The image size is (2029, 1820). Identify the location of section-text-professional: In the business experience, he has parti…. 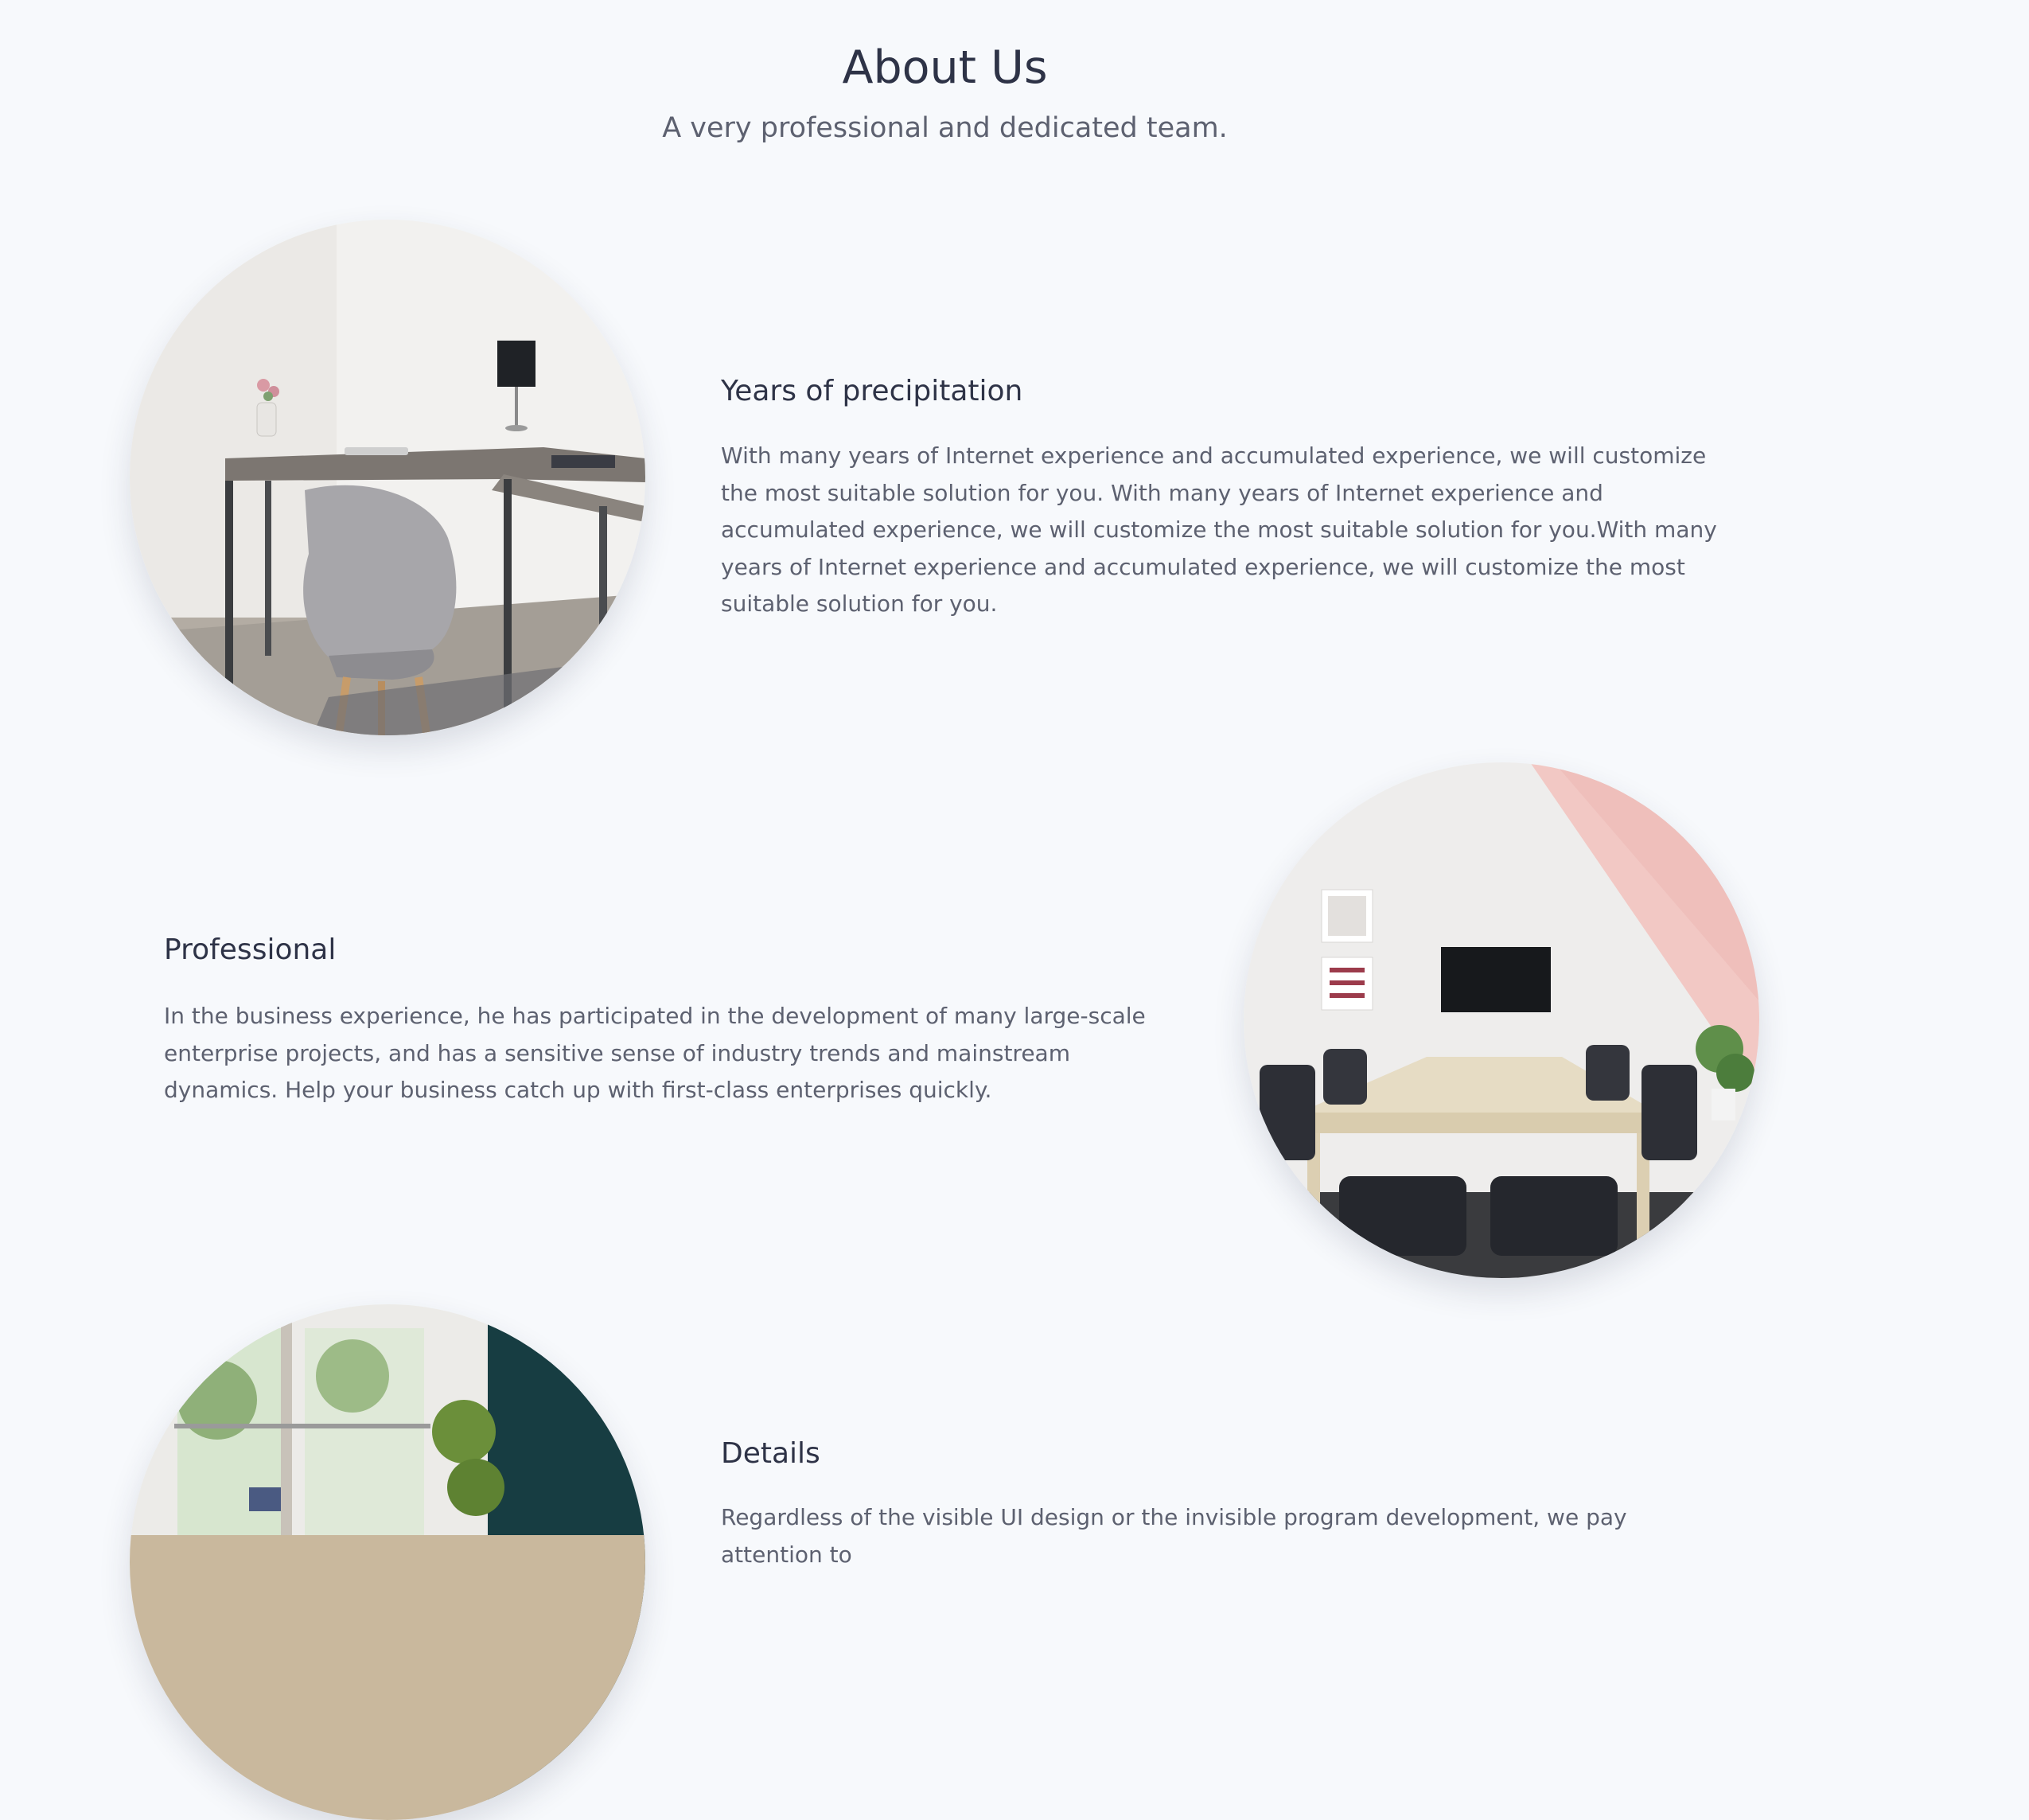
(655, 1053).